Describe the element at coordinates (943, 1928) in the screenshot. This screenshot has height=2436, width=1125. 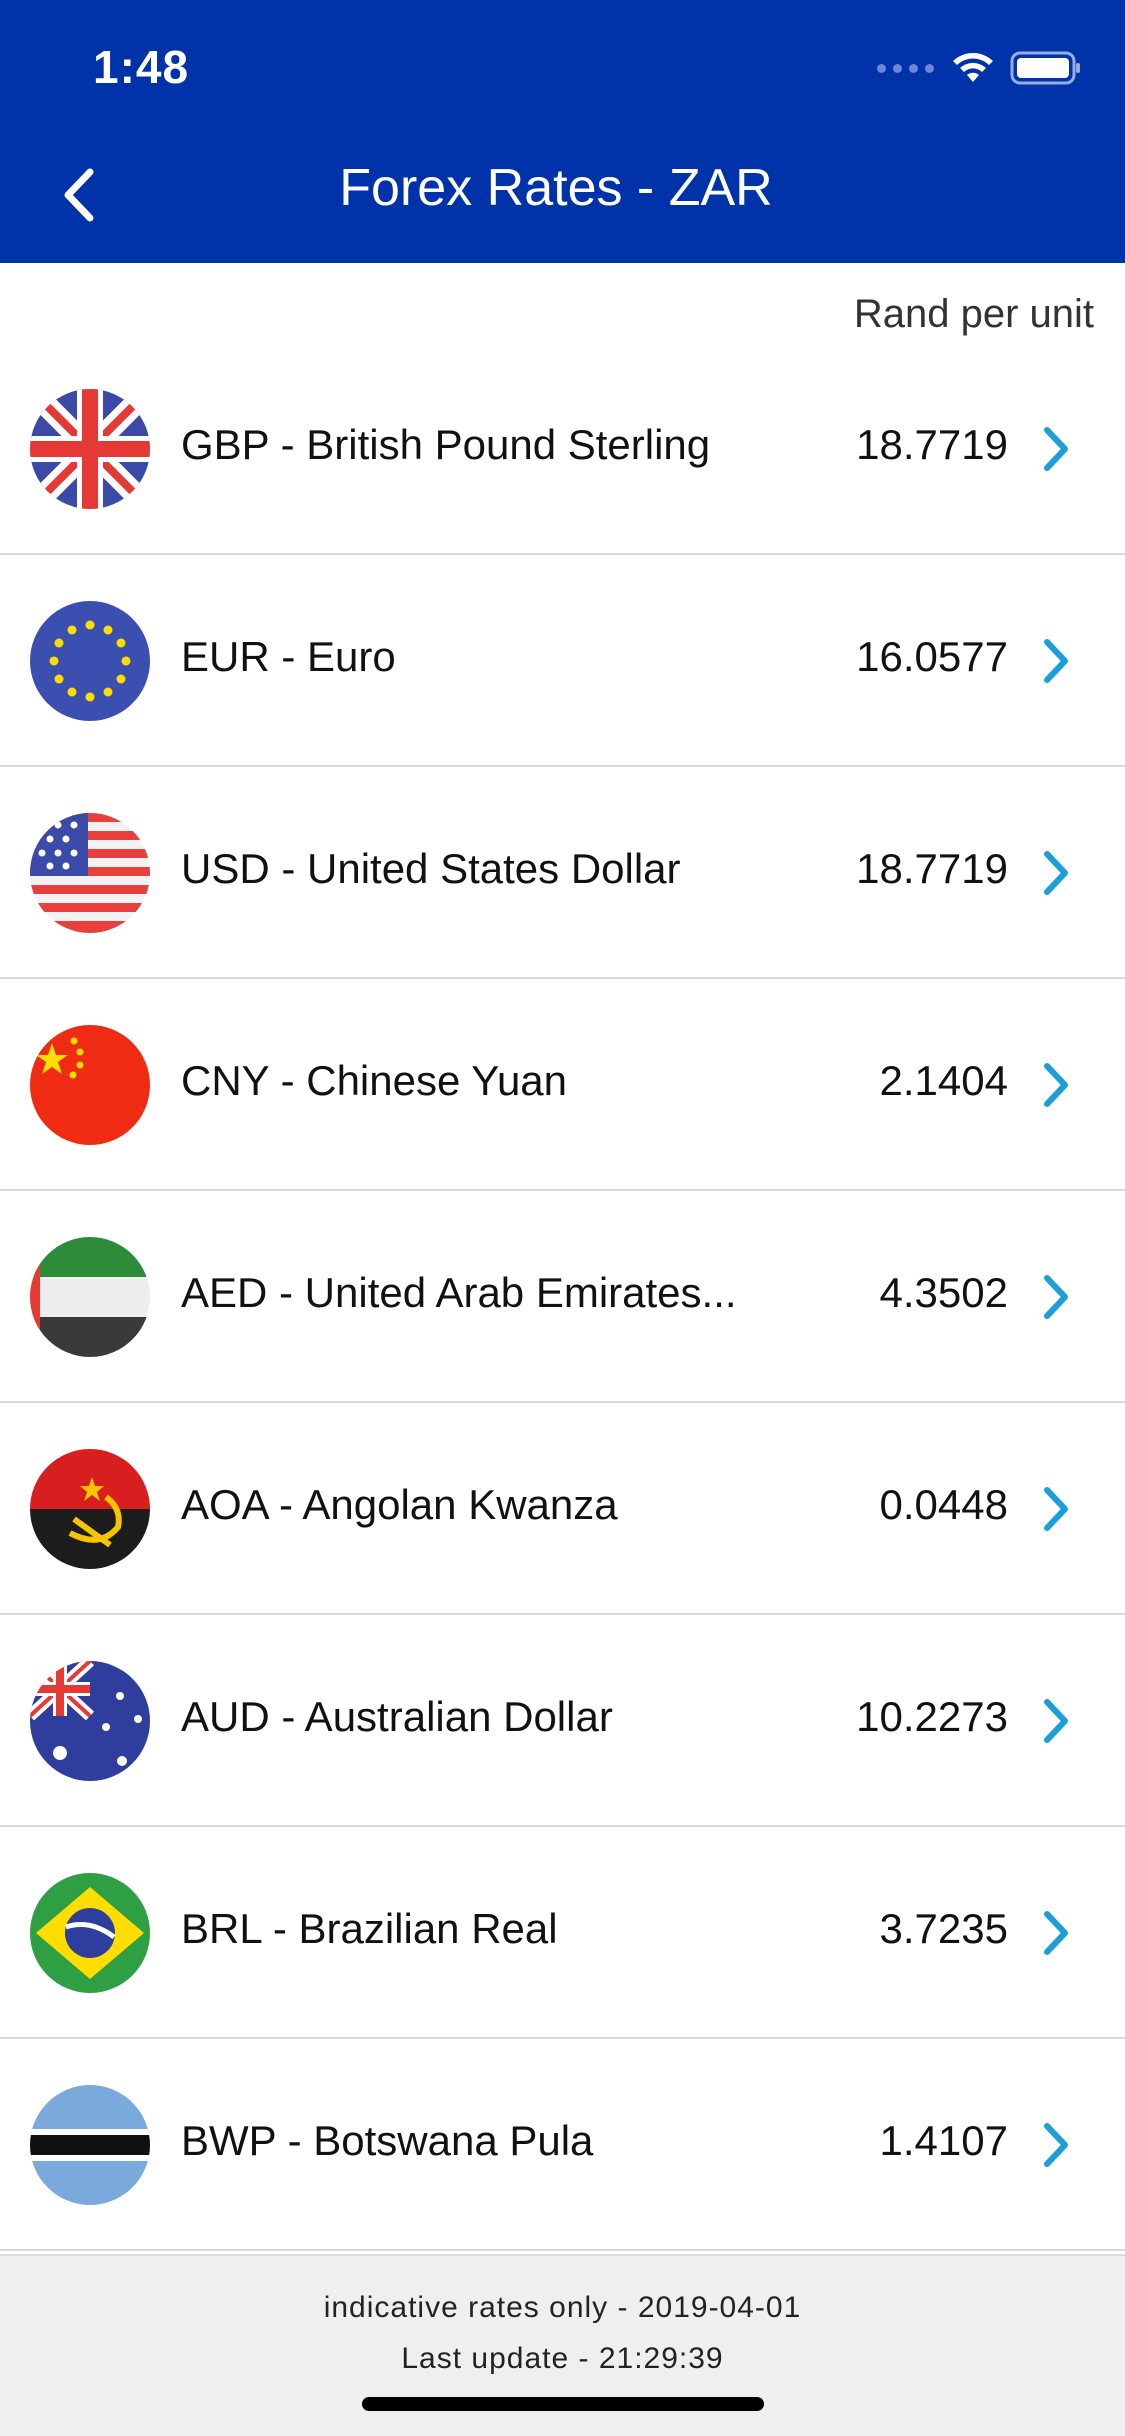
I see `rate-value: 3.7235` at that location.